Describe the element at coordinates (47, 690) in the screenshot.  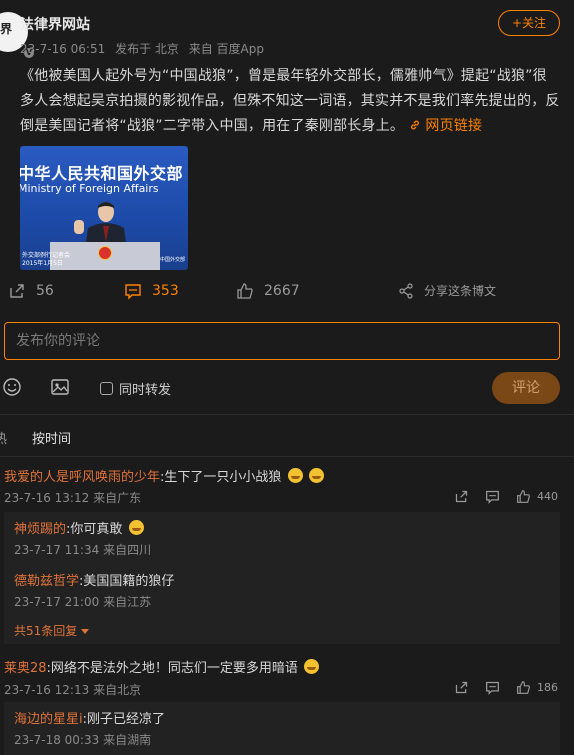
I see `comment-time: 23-7-16 12:13` at that location.